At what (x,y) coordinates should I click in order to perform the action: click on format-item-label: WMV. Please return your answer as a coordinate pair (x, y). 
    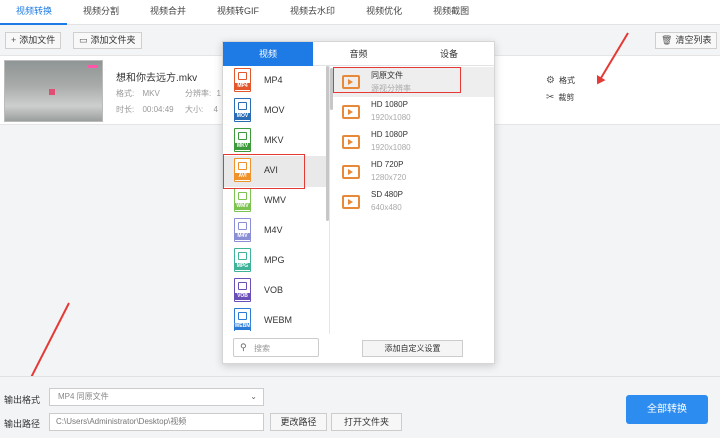
    Looking at the image, I should click on (275, 200).